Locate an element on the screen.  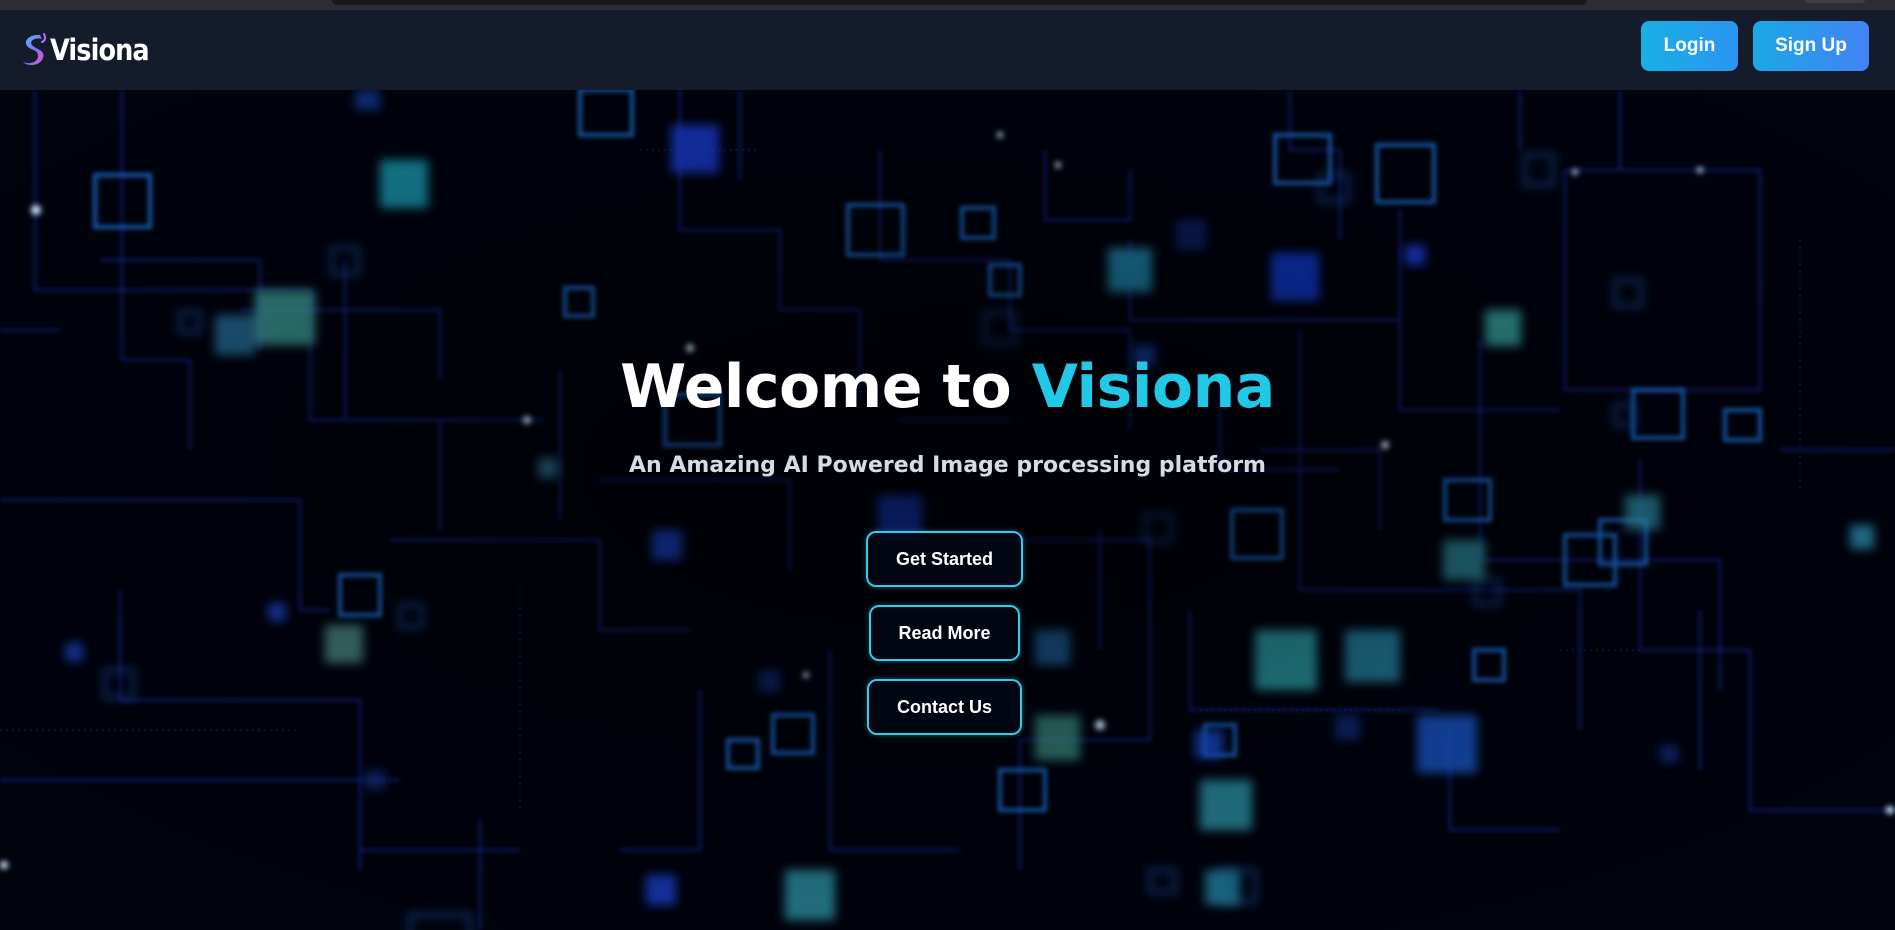
browser-control is located at coordinates (1835, 1).